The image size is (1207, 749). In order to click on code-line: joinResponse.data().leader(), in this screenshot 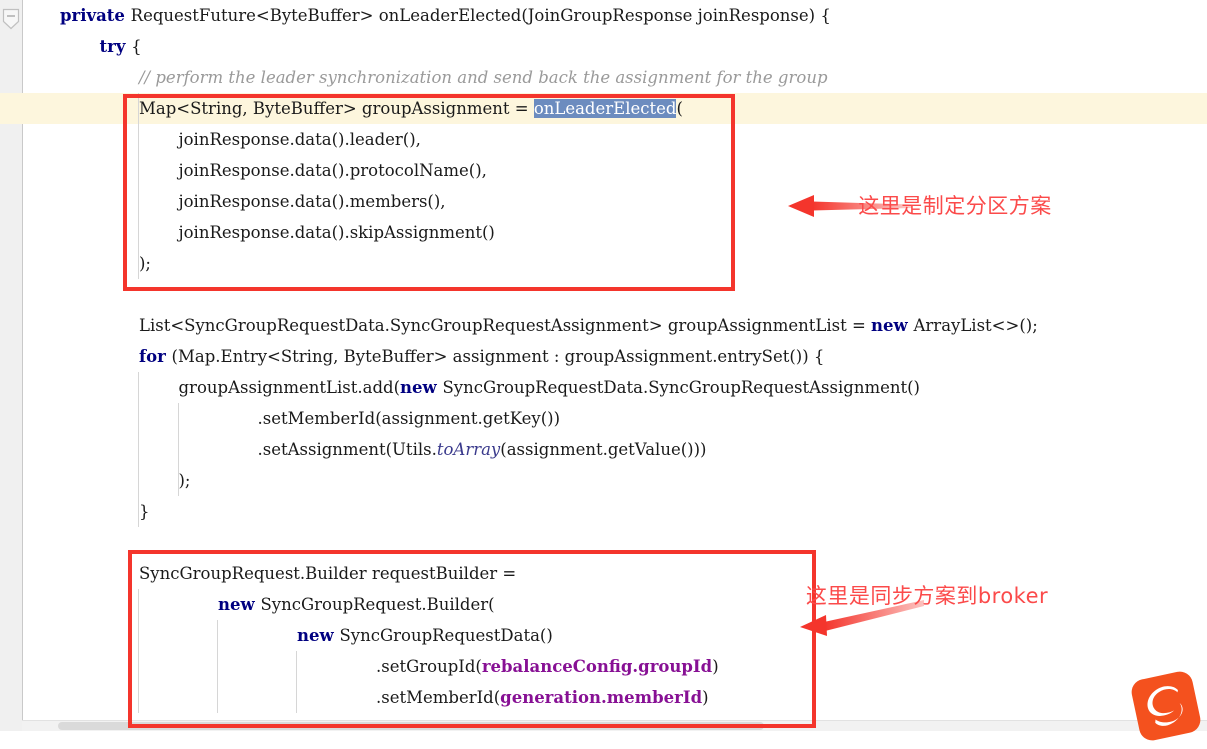, I will do `click(603, 139)`.